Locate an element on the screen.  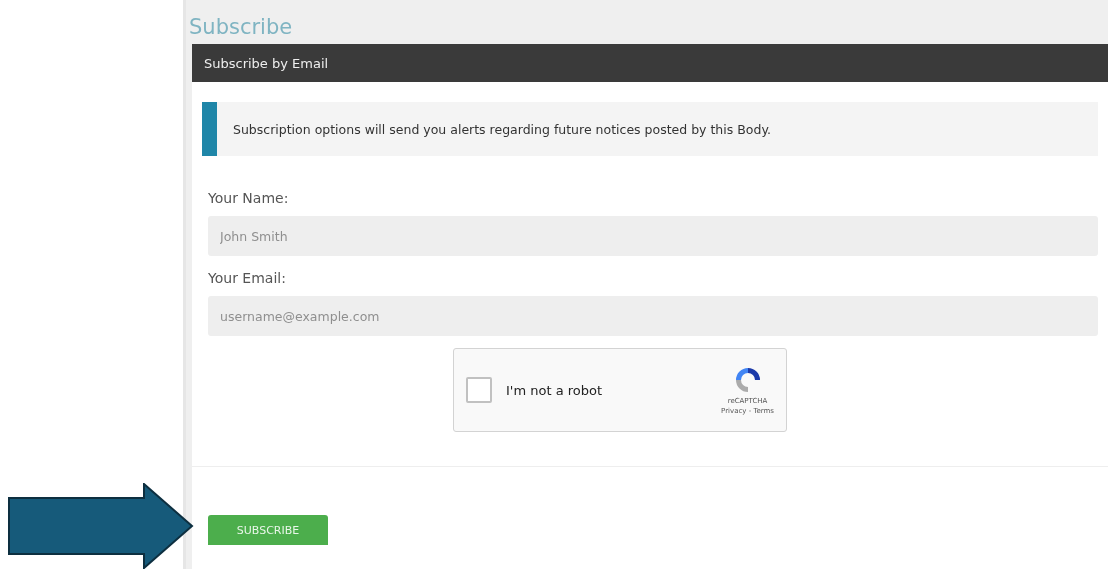
input-field: username@example.com is located at coordinates (653, 316).